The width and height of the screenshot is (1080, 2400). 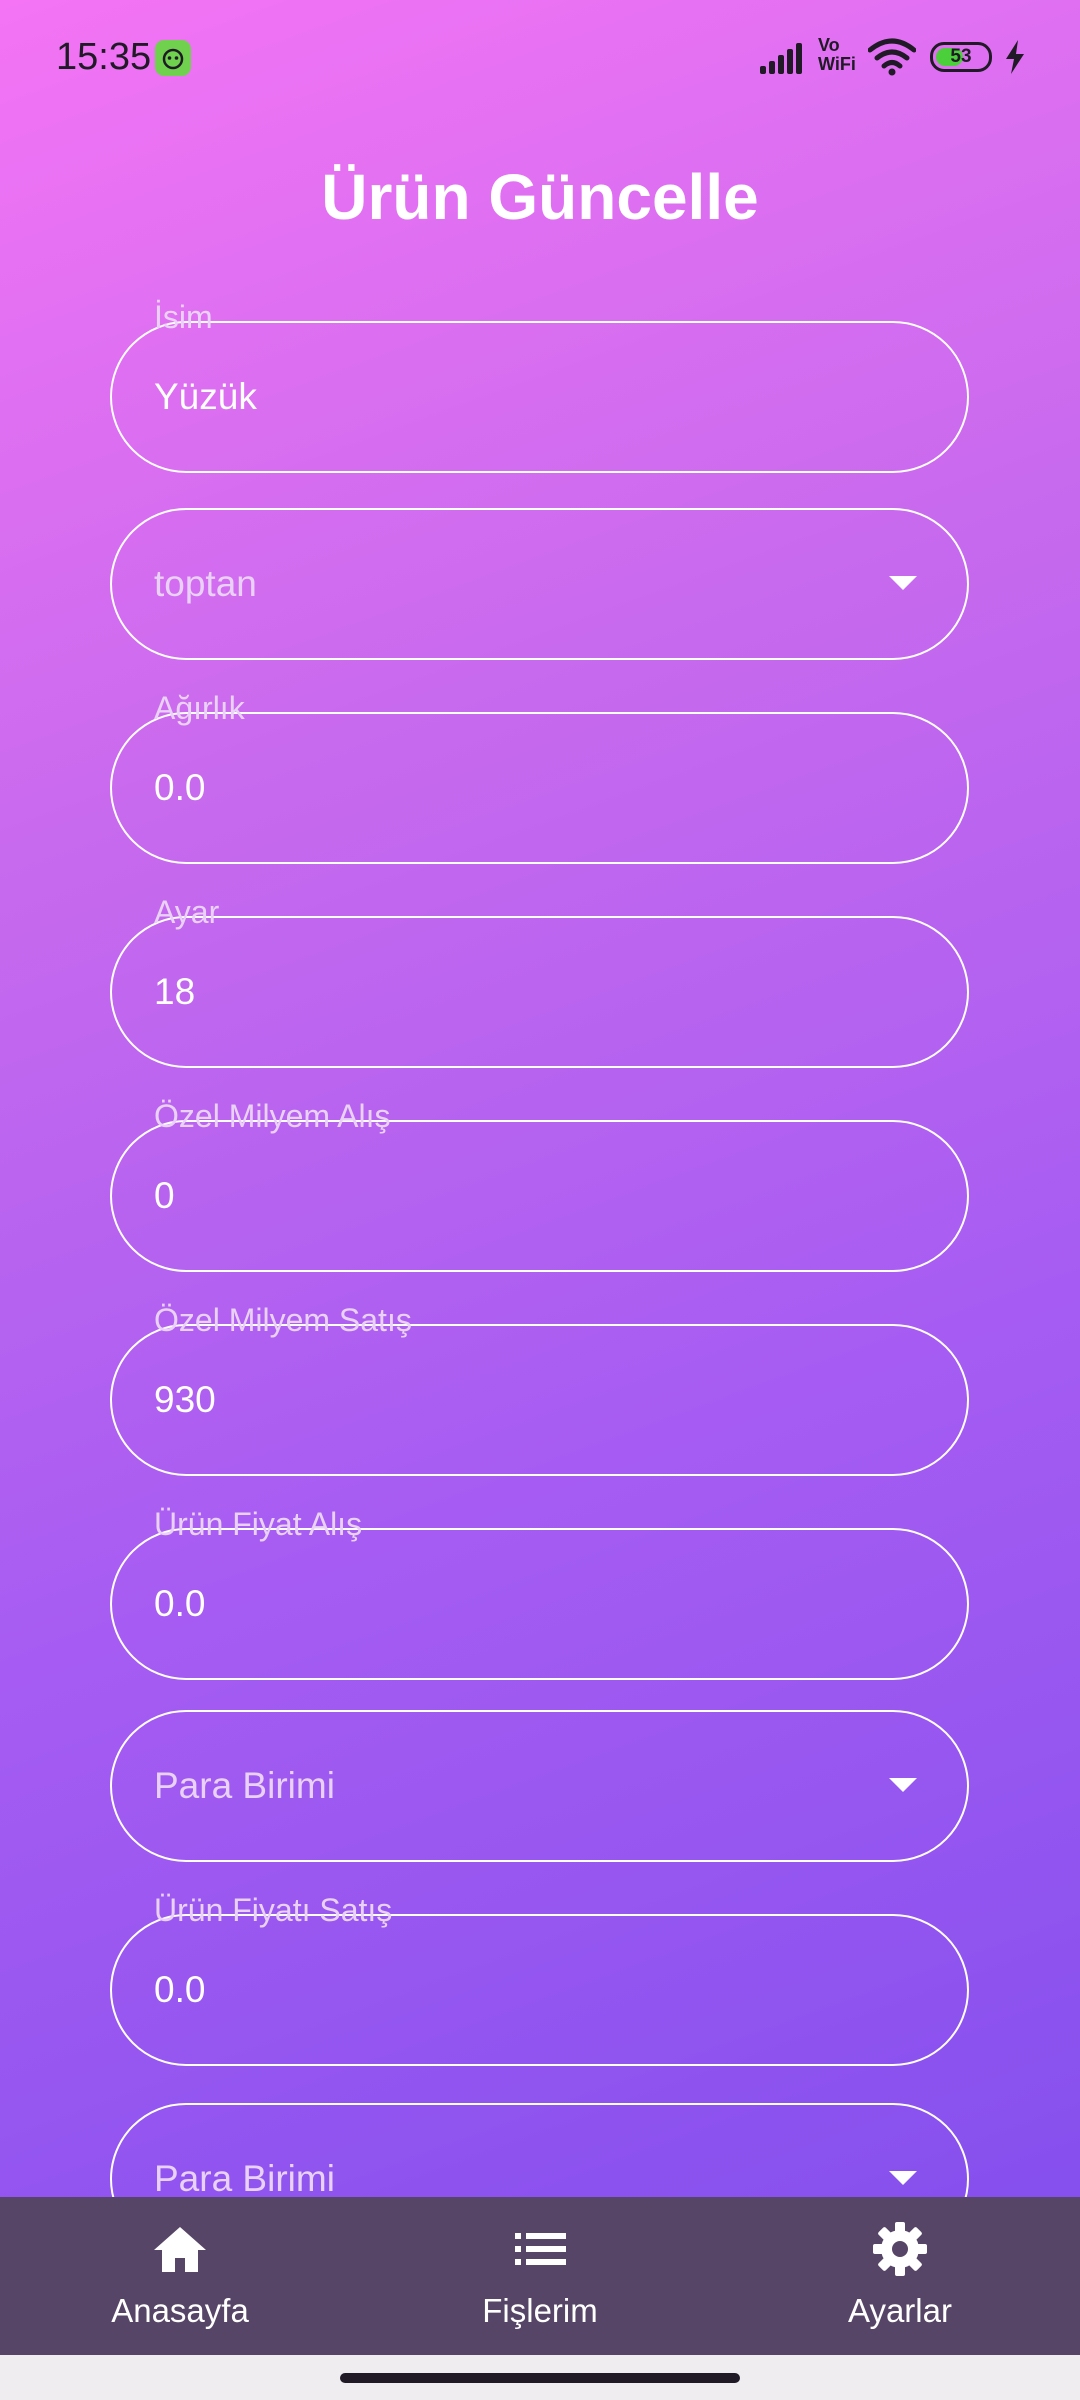 I want to click on nav-item-label: Ayarlar, so click(x=900, y=2310).